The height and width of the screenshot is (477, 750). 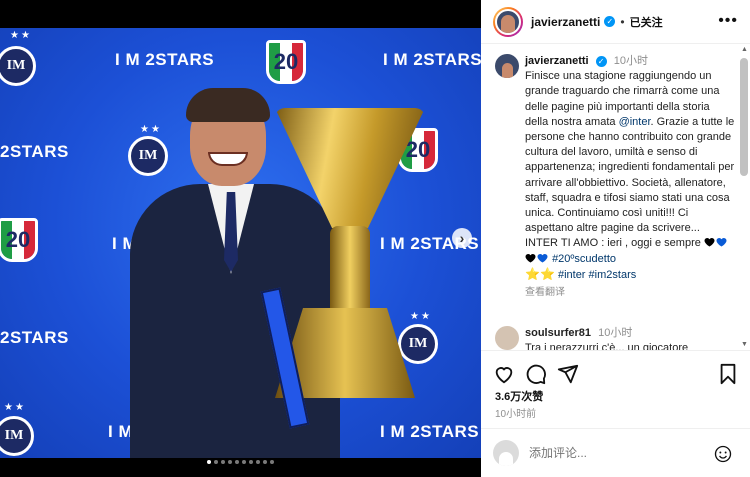 What do you see at coordinates (613, 275) in the screenshot?
I see `hashtag-link: #im2stars` at bounding box center [613, 275].